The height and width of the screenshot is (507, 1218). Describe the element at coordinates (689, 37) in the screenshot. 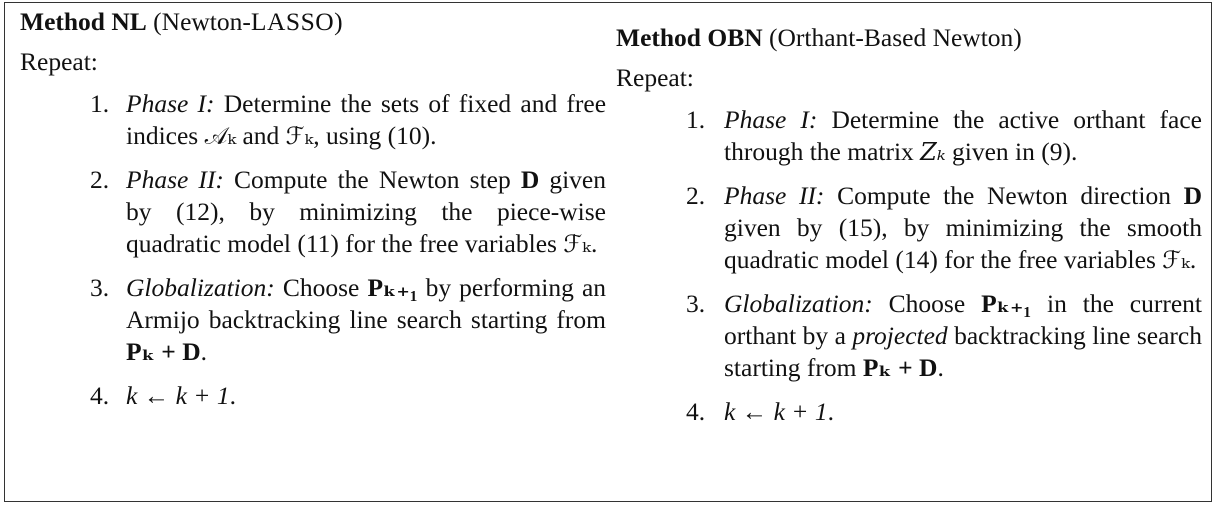

I see `method-obn-title: Method OBN` at that location.